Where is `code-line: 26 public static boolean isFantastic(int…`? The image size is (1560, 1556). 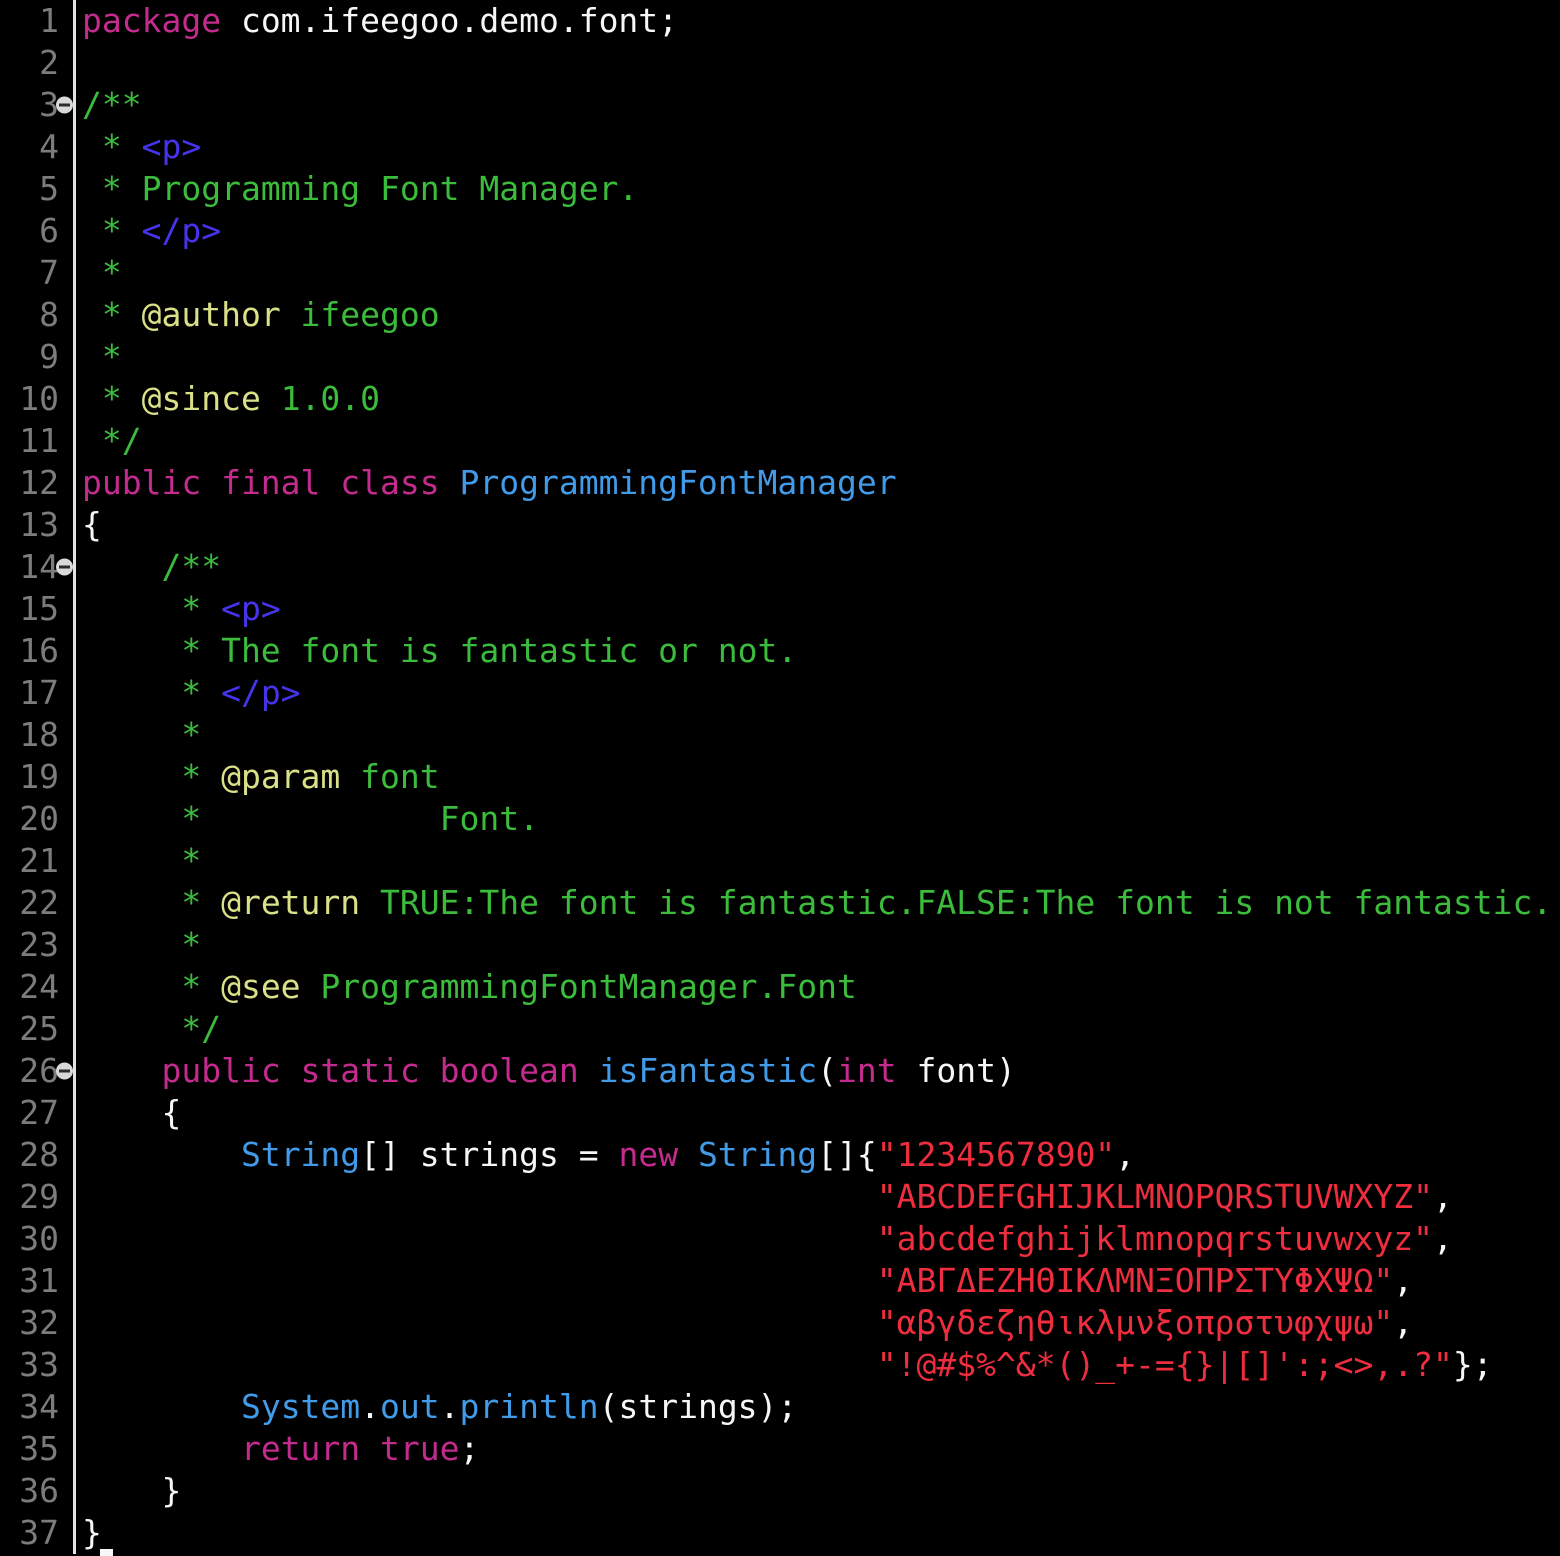
code-line: 26 public static boolean isFantastic(int… is located at coordinates (780, 1071).